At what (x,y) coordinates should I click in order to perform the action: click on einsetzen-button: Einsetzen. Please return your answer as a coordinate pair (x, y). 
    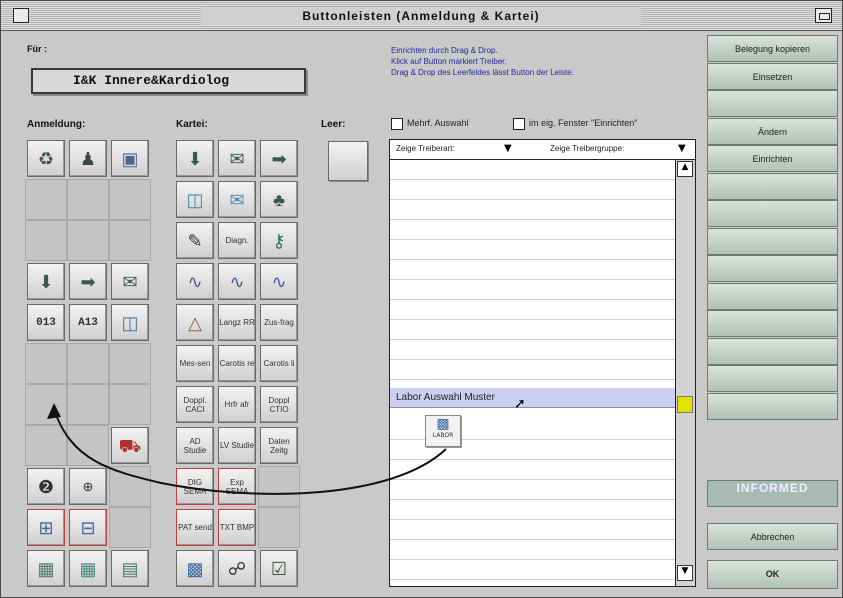
    Looking at the image, I should click on (772, 76).